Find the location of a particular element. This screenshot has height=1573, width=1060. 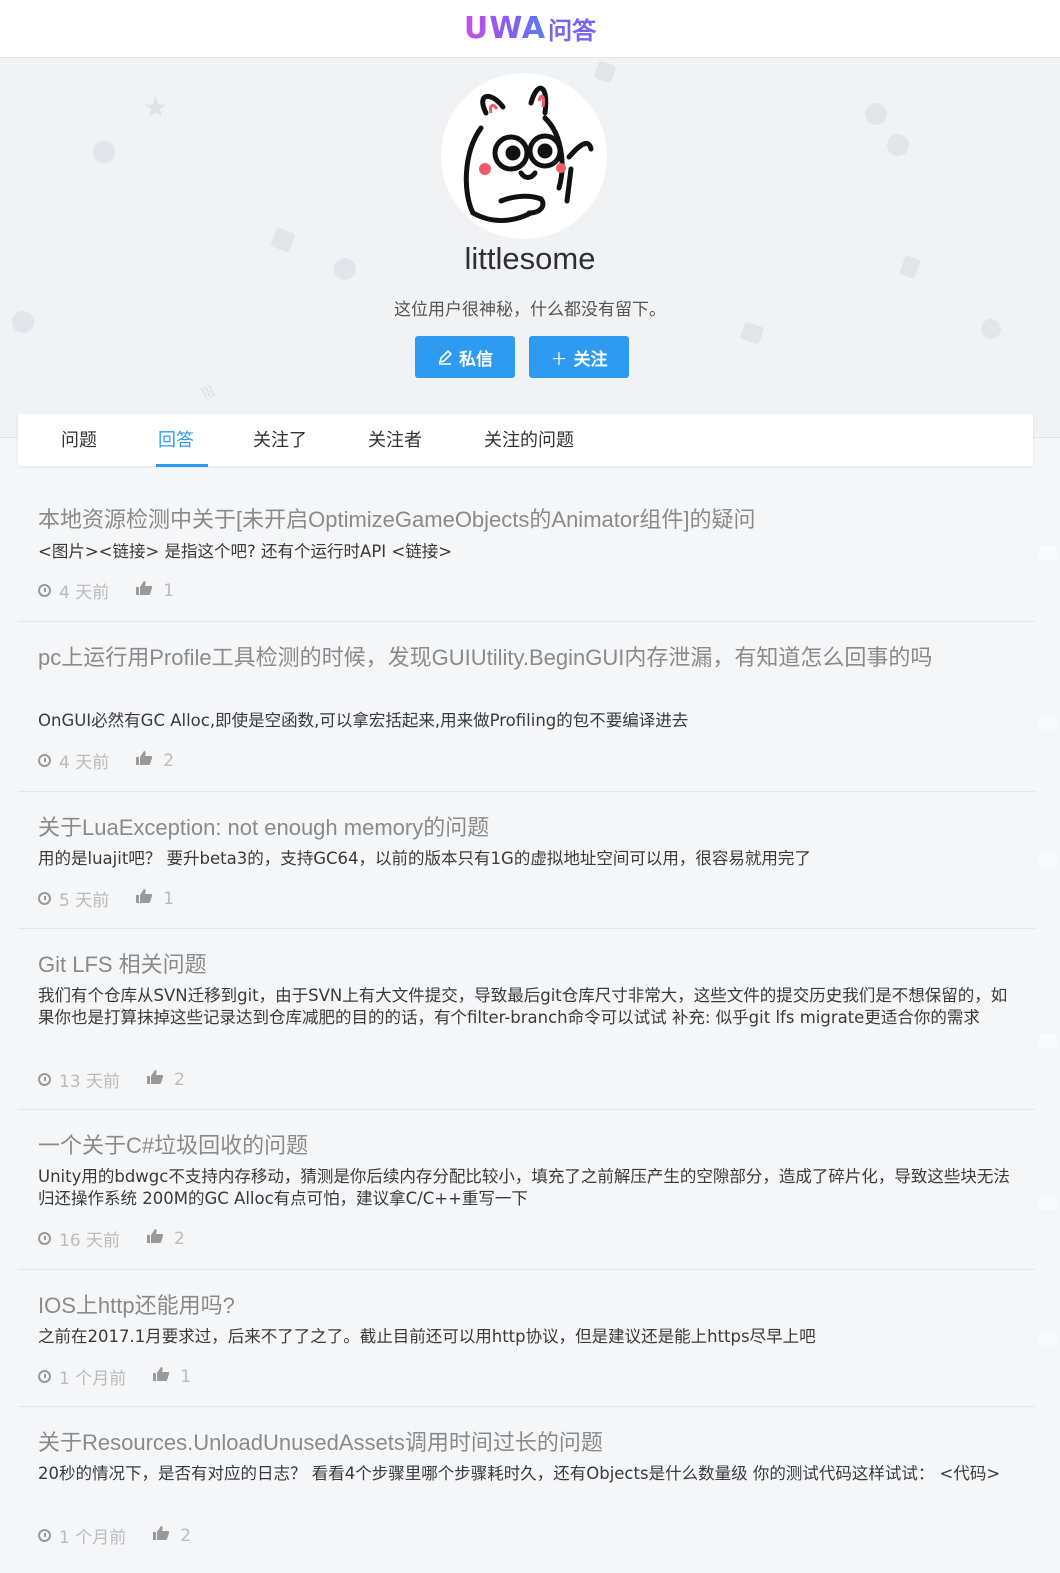

answer-meta: 4 天前 2 is located at coordinates (106, 760).